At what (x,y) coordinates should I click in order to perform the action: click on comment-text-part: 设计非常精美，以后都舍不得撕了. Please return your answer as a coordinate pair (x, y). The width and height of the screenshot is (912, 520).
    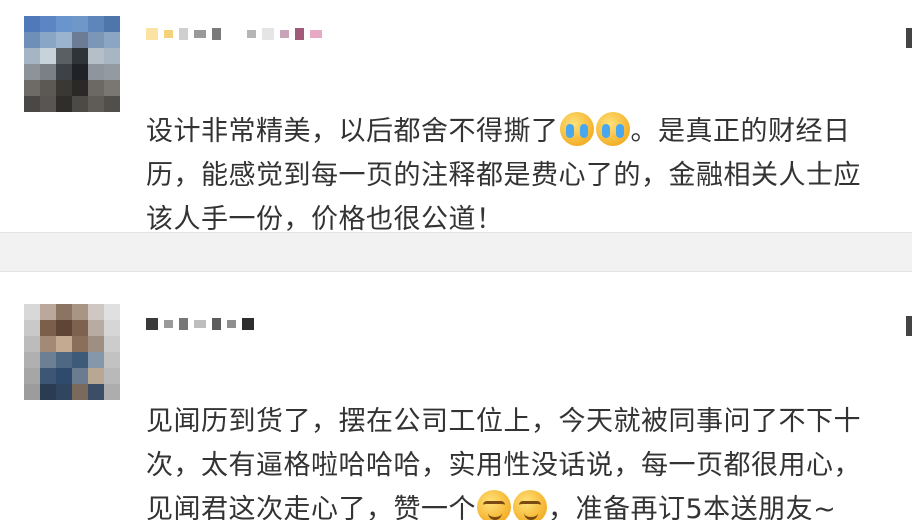
    Looking at the image, I should click on (352, 131).